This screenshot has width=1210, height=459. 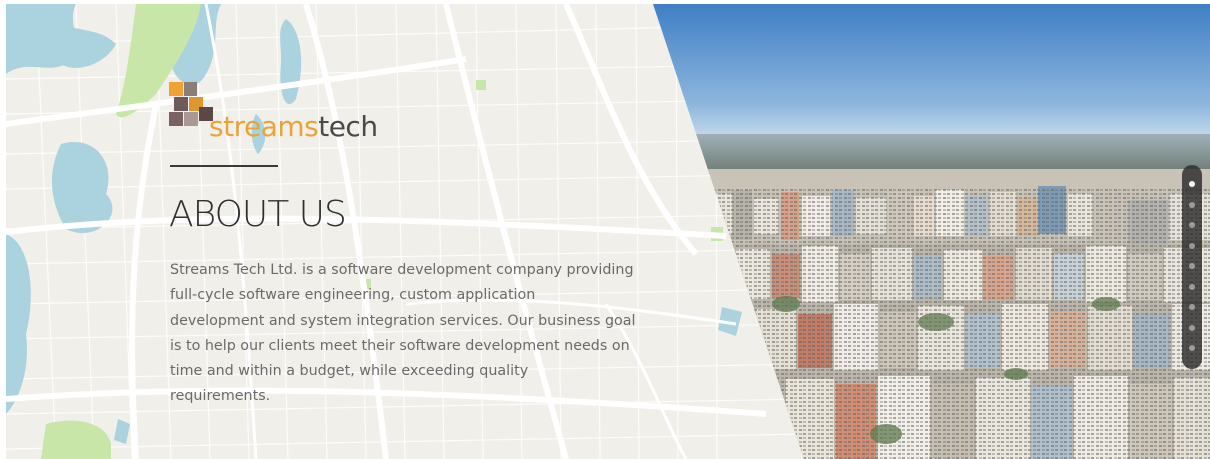 I want to click on streamstech-logo: streamstech, so click(x=274, y=112).